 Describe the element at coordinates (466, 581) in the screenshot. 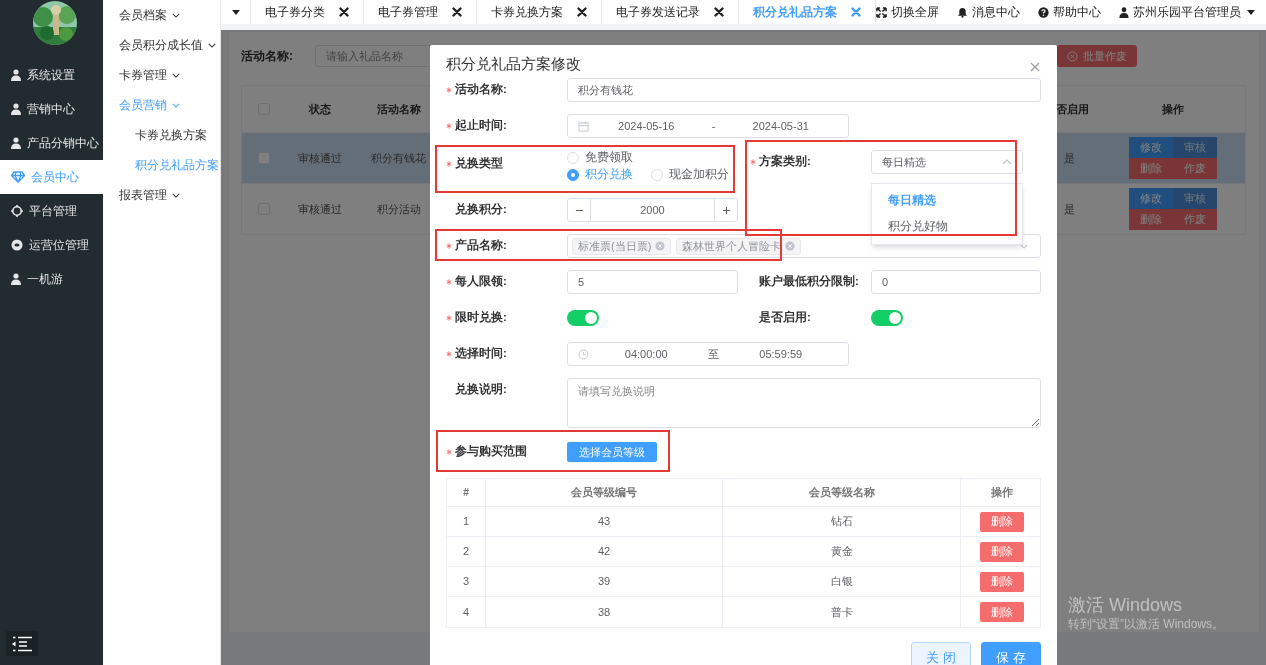

I see `table-cell: 3` at that location.